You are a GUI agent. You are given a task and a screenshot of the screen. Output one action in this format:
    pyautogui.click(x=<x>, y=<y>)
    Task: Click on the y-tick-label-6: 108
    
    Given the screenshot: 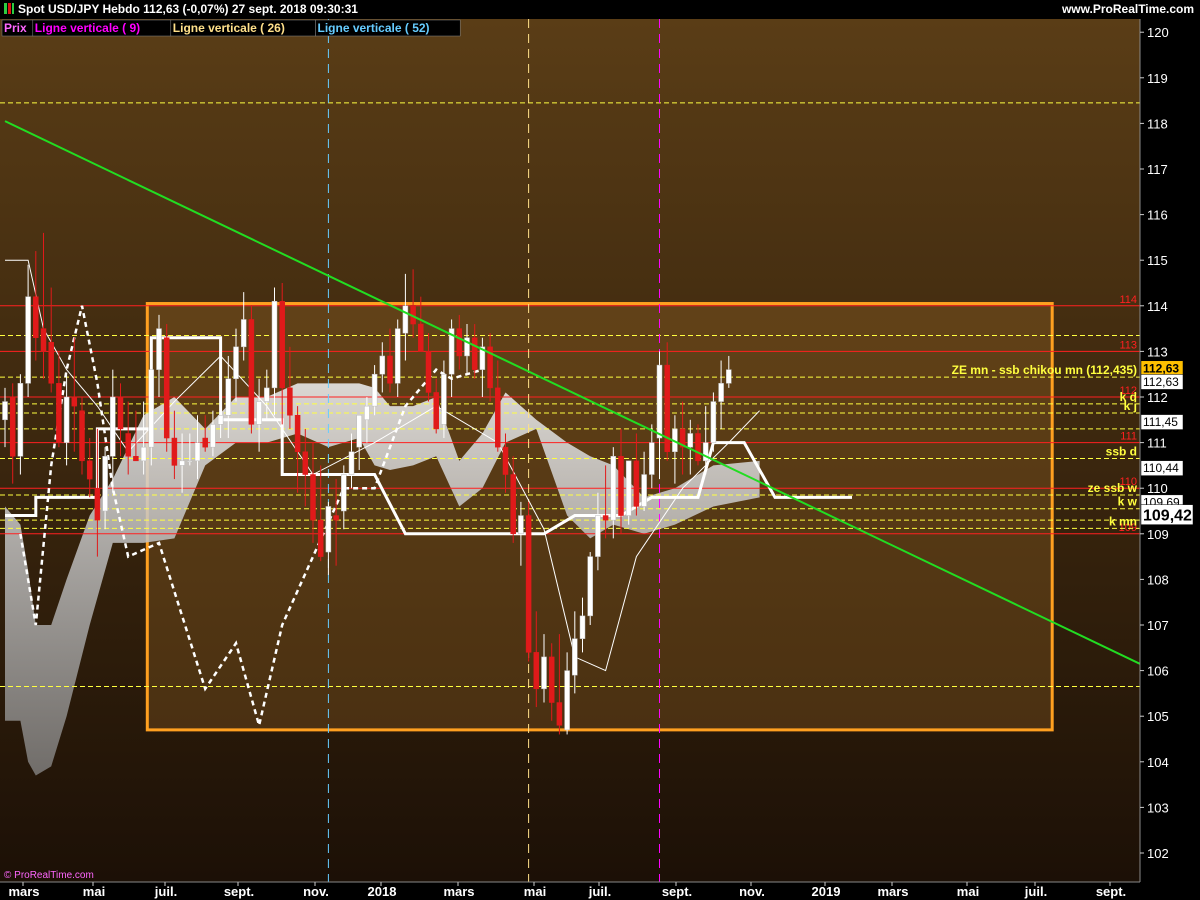 What is the action you would take?
    pyautogui.click(x=1158, y=579)
    